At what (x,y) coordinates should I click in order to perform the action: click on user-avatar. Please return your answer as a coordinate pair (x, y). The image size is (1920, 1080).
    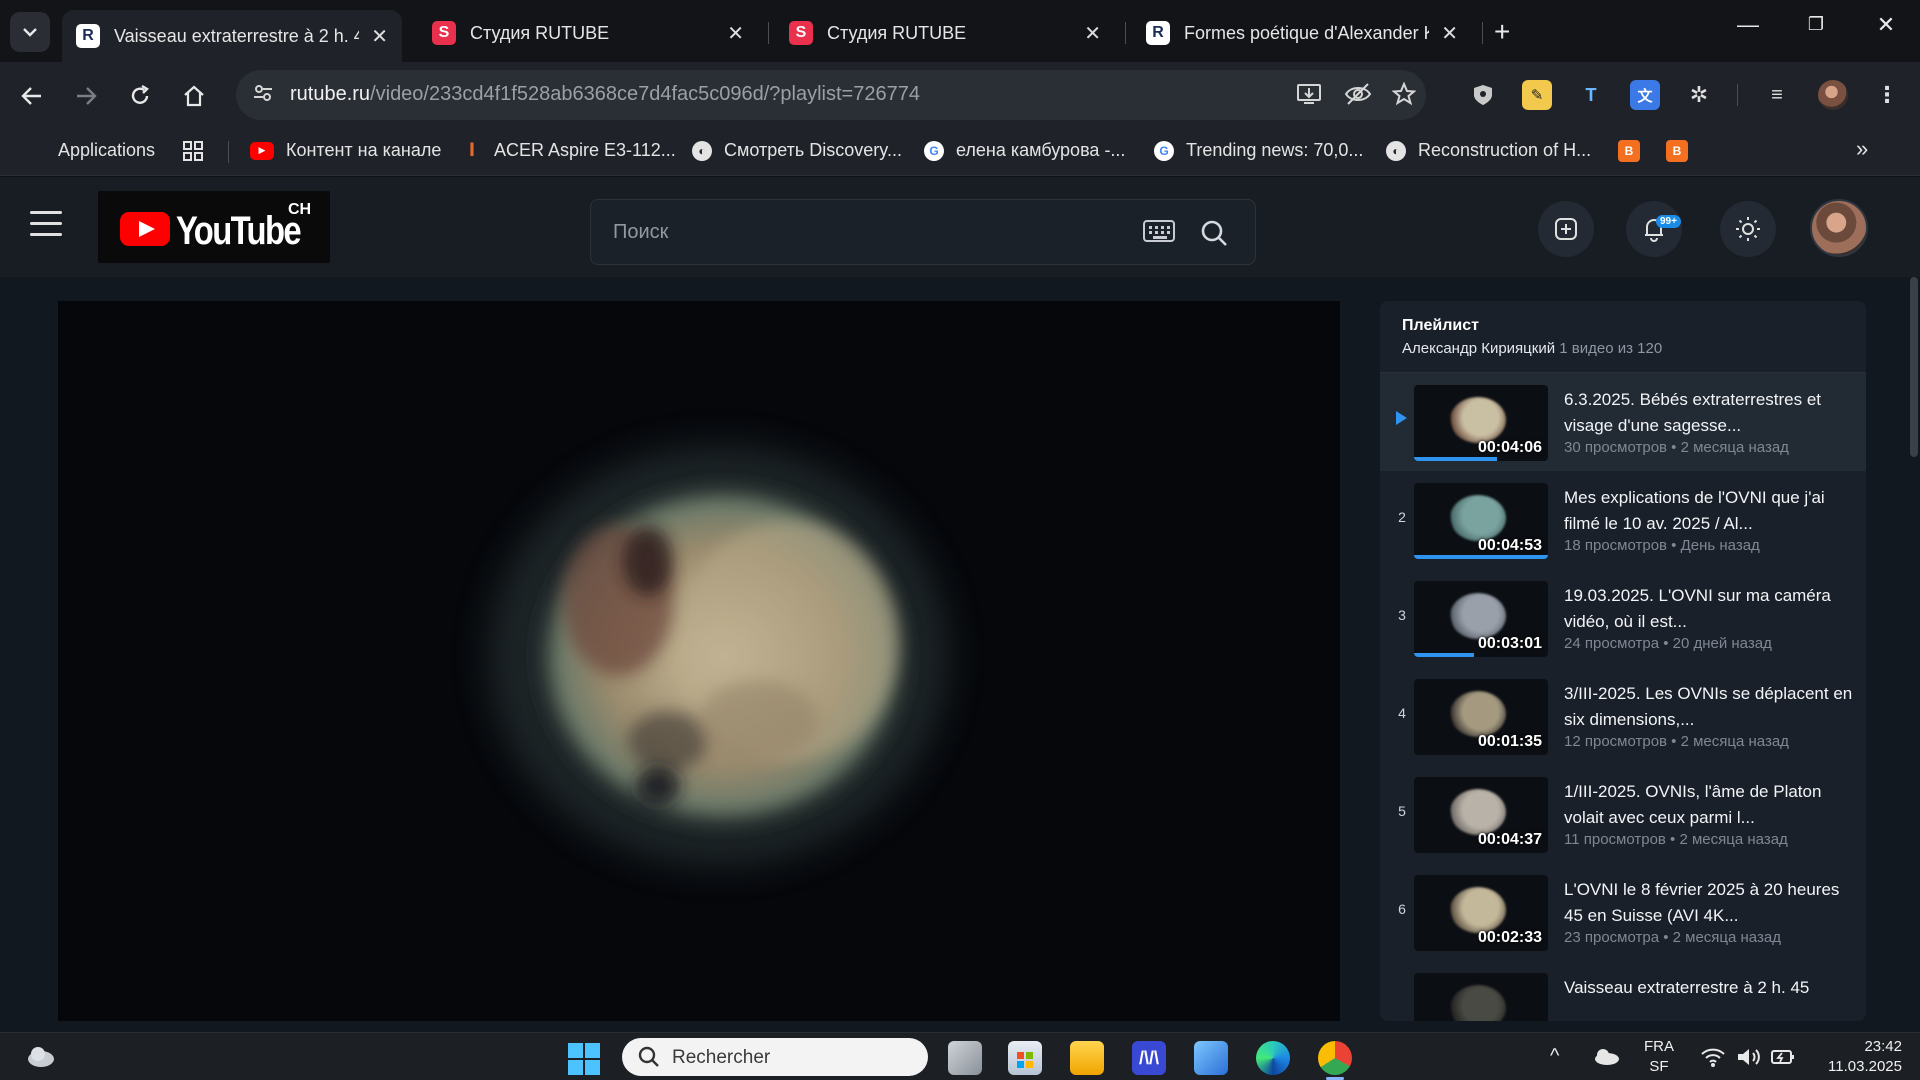
    Looking at the image, I should click on (1839, 228).